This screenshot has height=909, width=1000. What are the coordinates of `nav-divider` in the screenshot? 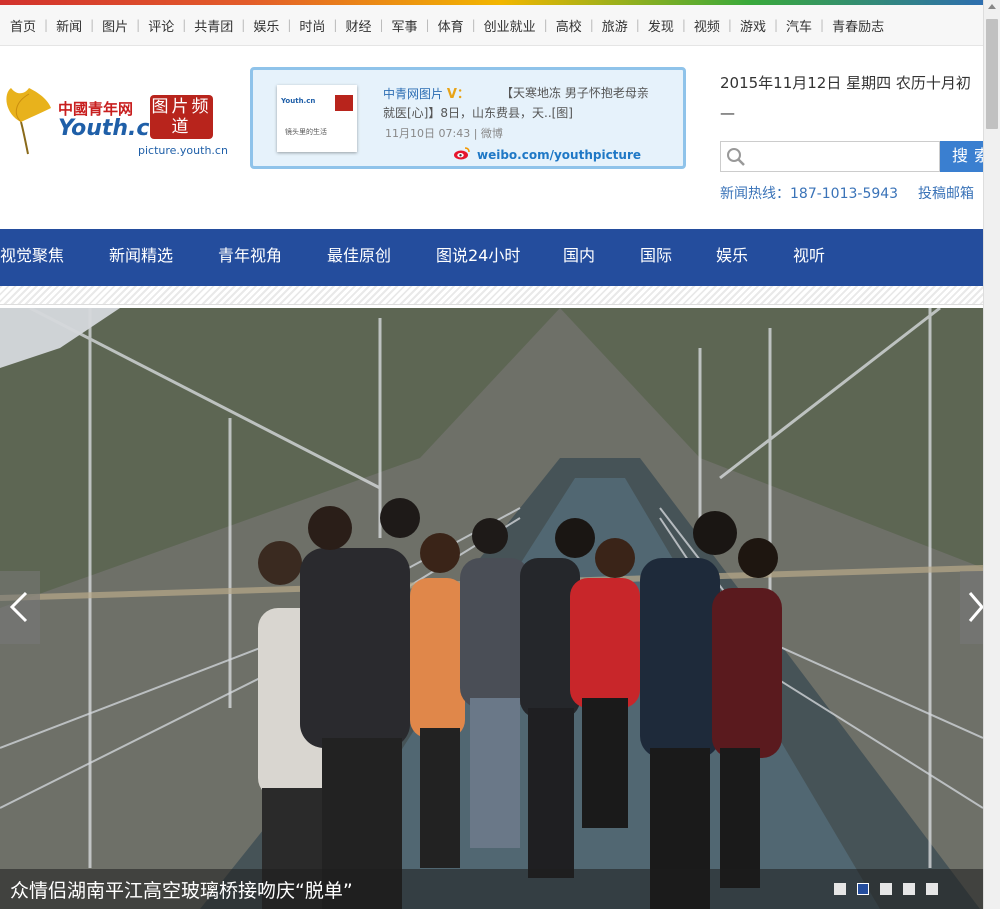 It's located at (491, 295).